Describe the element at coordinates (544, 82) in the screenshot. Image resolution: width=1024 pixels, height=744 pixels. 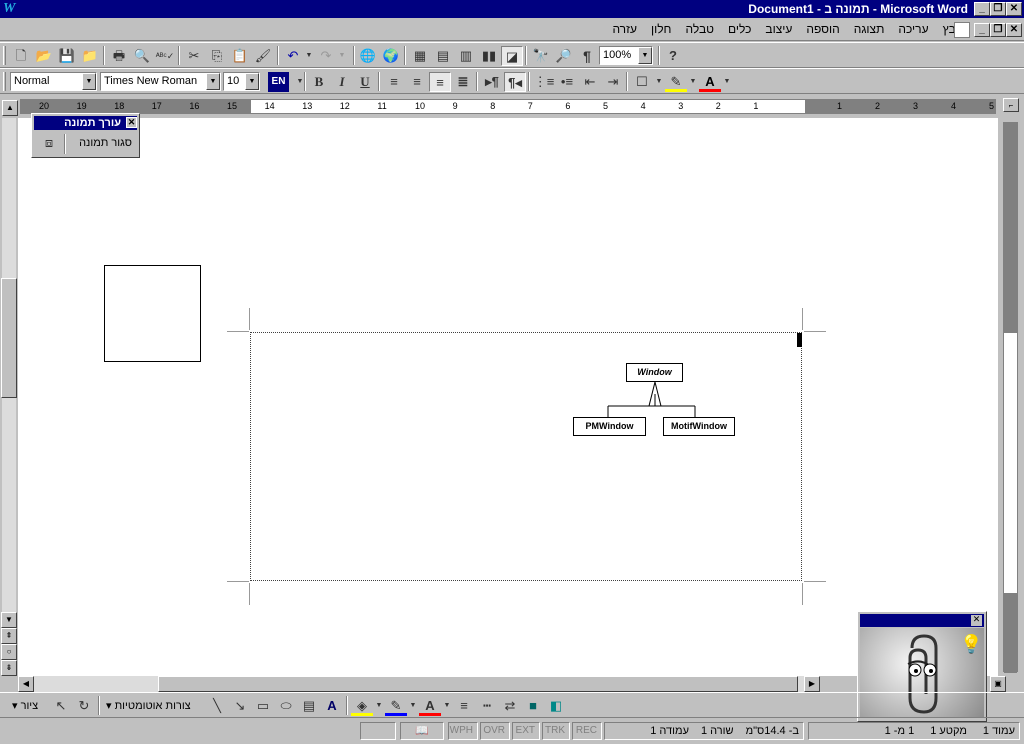
I see `numbering-icon: ⋮≡` at that location.